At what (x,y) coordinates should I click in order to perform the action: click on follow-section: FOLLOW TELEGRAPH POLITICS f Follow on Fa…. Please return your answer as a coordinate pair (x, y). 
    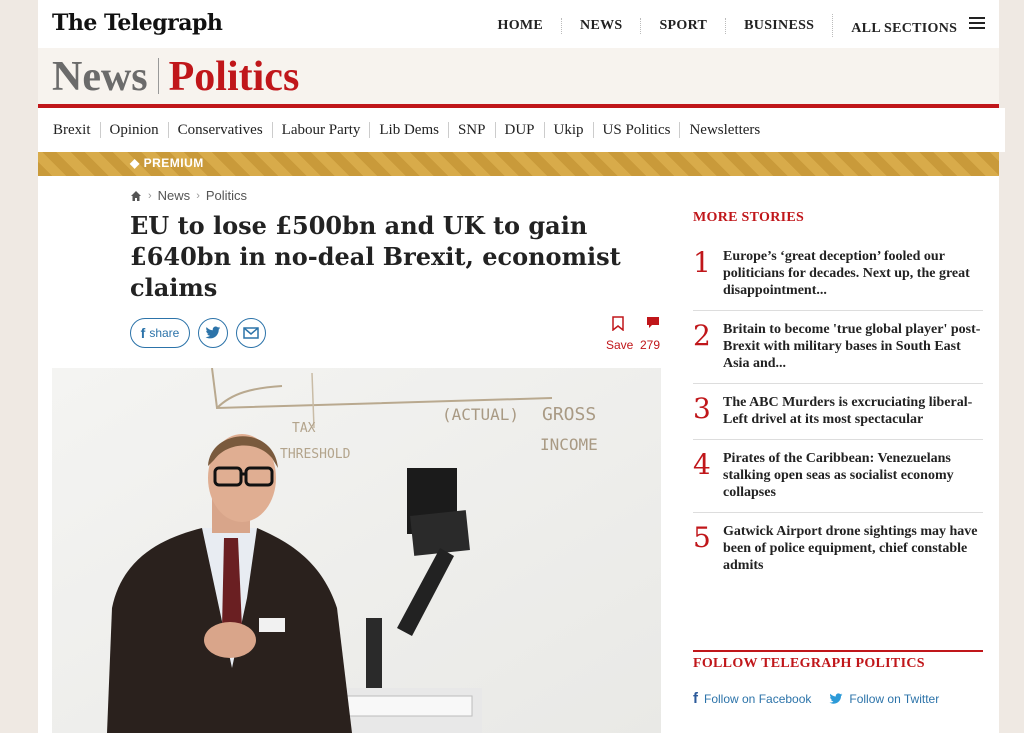
    Looking at the image, I should click on (838, 678).